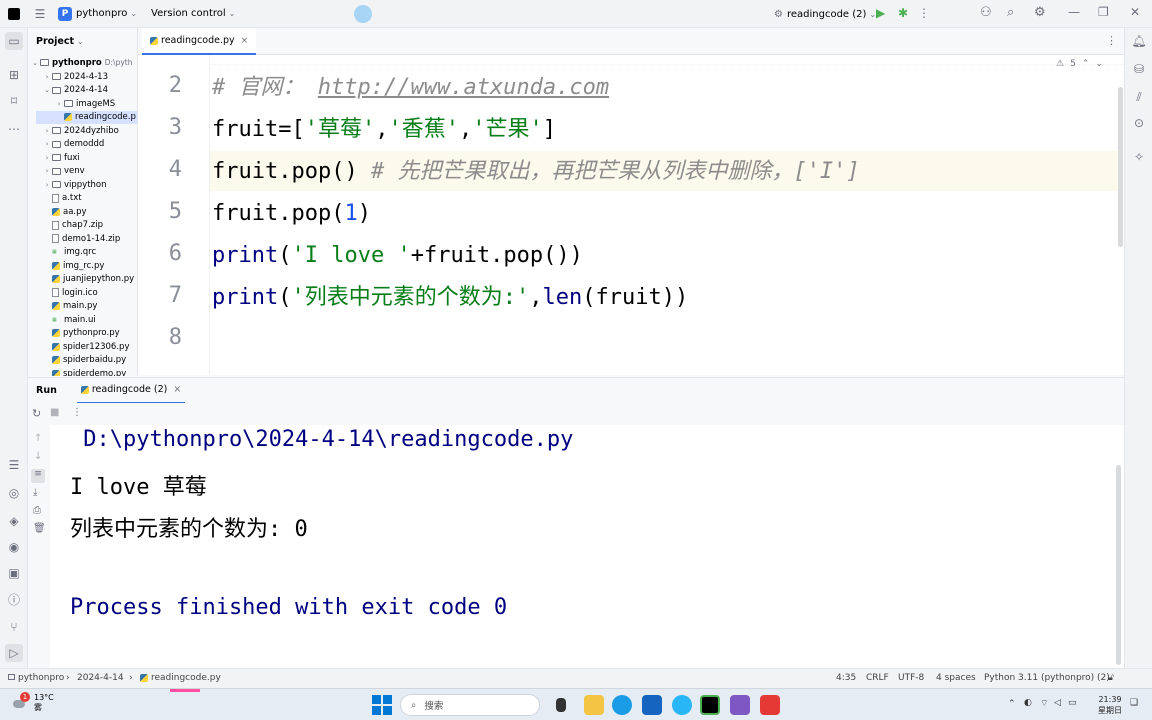 Image resolution: width=1152 pixels, height=720 pixels. Describe the element at coordinates (64, 212) in the screenshot. I see `tree-item: aa.py` at that location.